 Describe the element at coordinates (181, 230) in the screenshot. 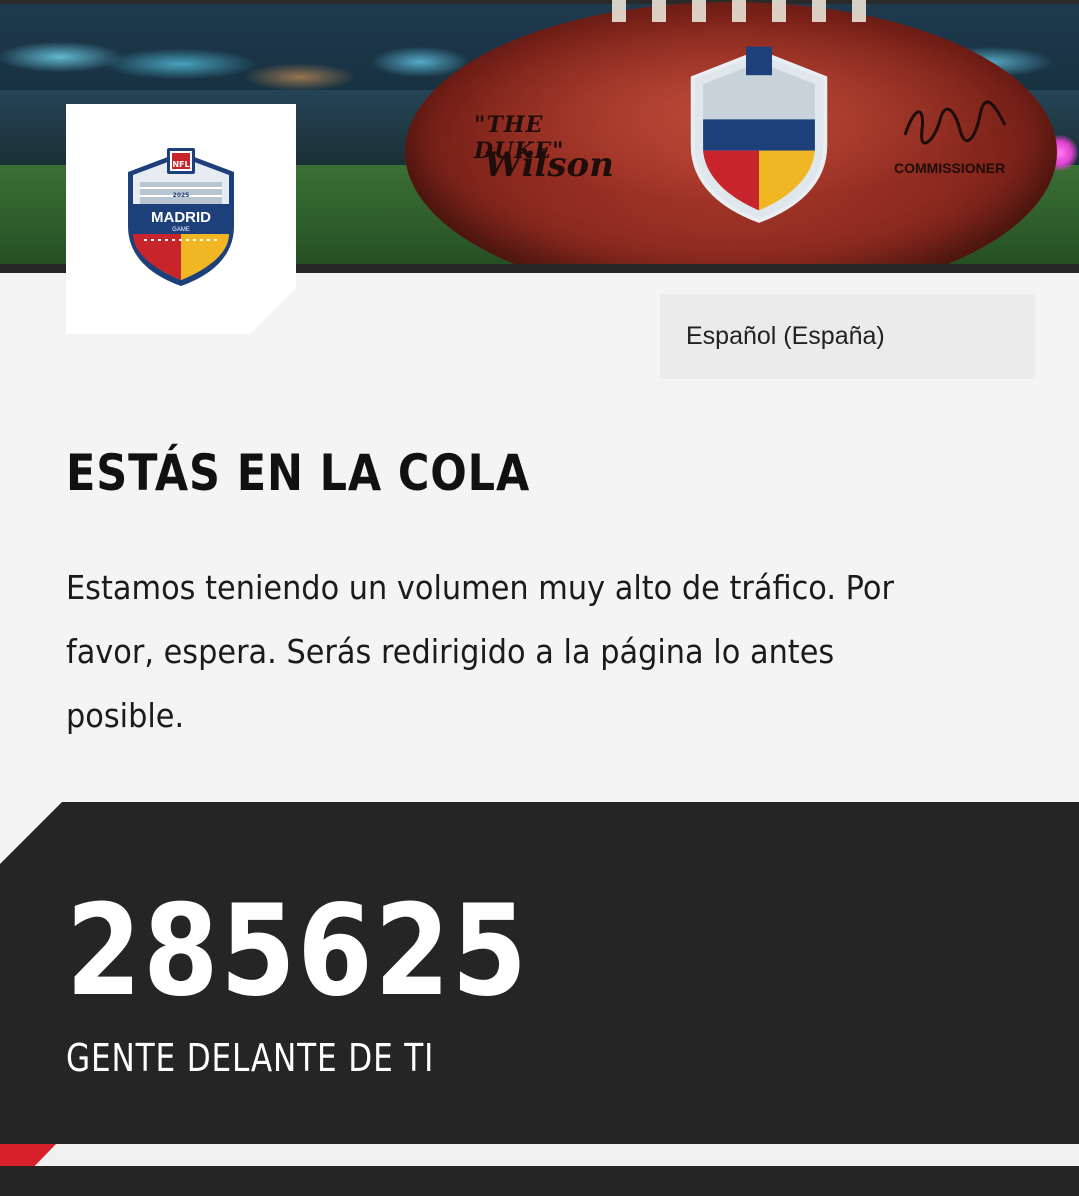

I see `svg-text: GAME` at that location.